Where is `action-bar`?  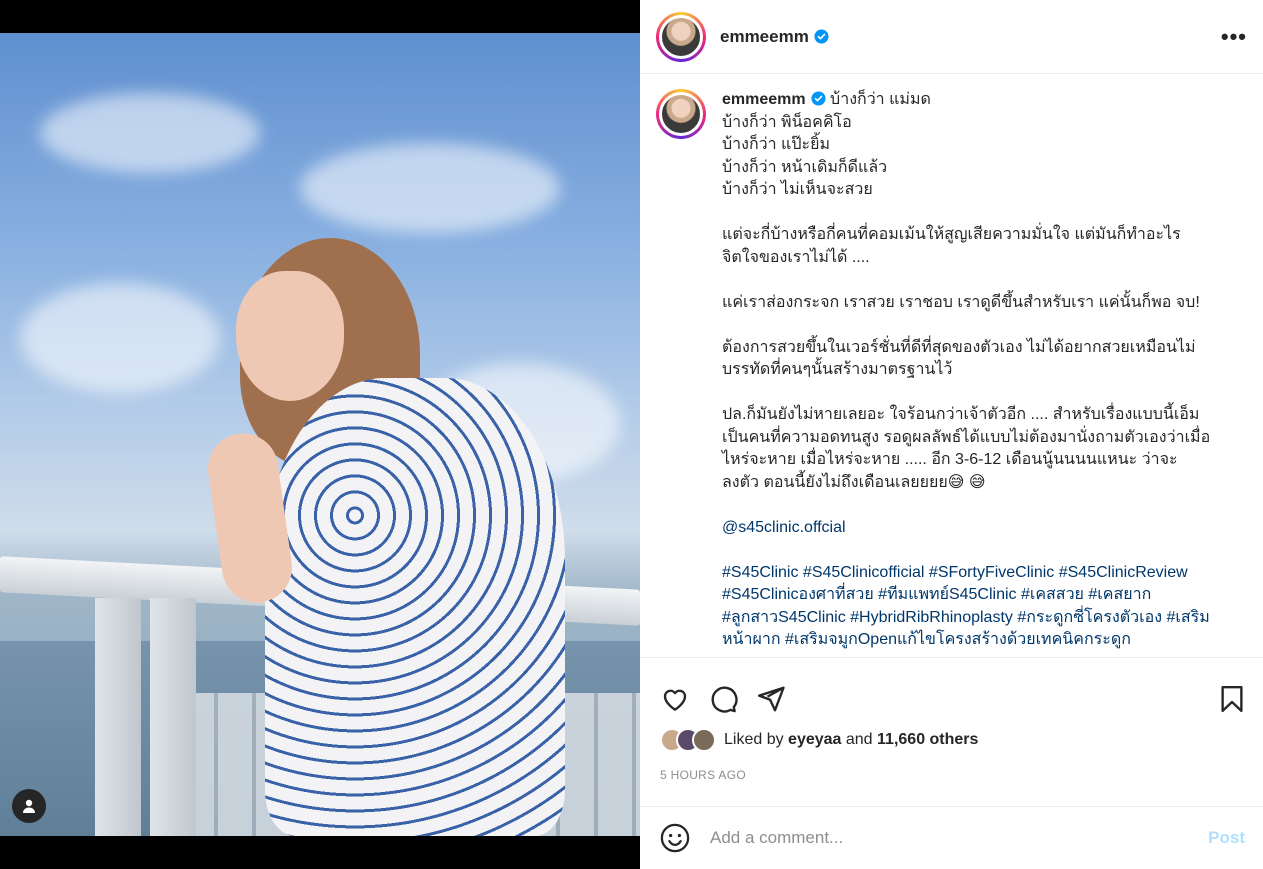 action-bar is located at coordinates (951, 689).